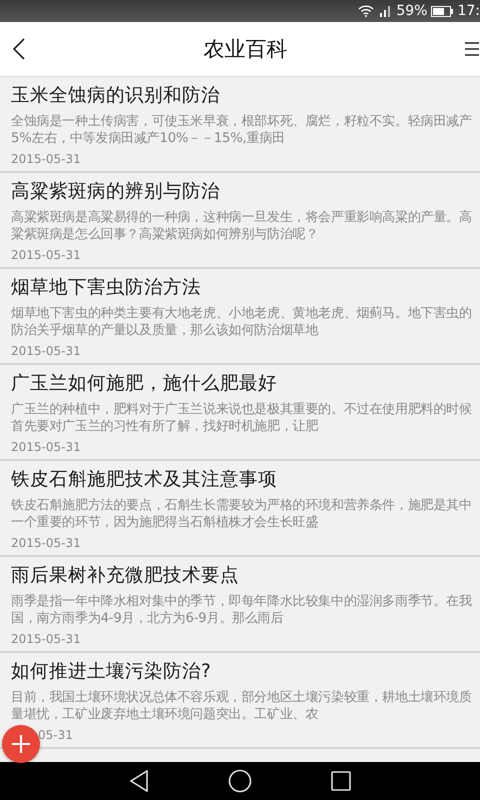 This screenshot has width=480, height=800. Describe the element at coordinates (340, 781) in the screenshot. I see `recents-icon` at that location.